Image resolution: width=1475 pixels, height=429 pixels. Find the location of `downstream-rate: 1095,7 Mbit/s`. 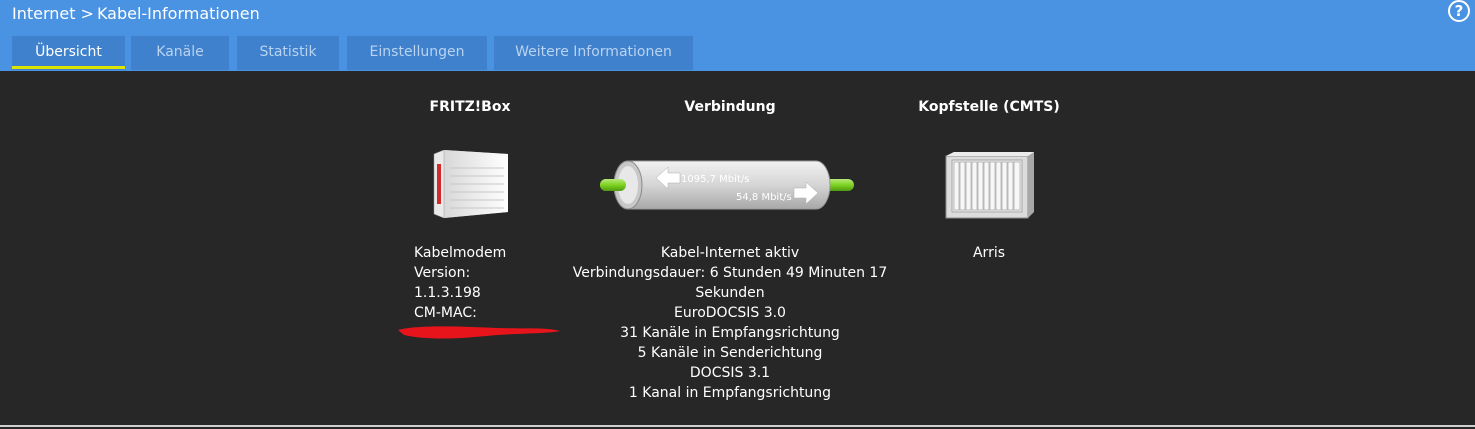

downstream-rate: 1095,7 Mbit/s is located at coordinates (715, 179).